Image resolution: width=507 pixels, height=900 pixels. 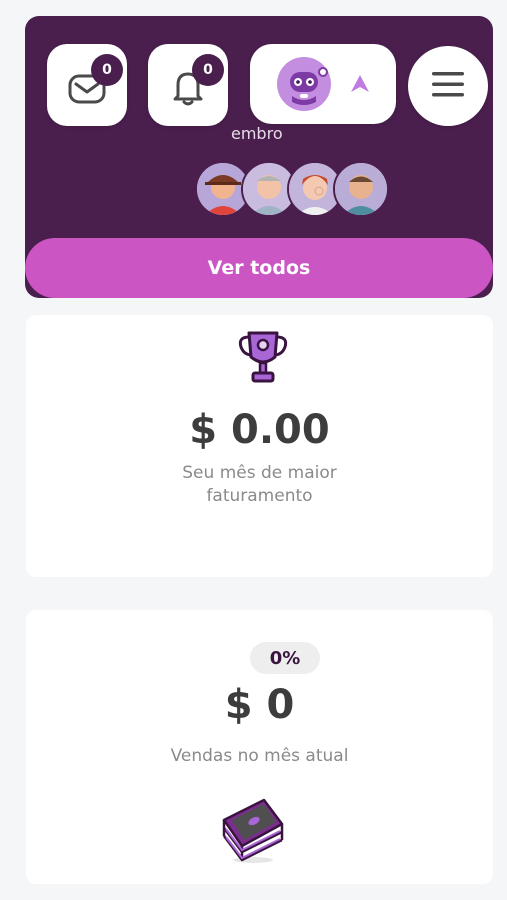 I want to click on members-label: embro, so click(x=257, y=133).